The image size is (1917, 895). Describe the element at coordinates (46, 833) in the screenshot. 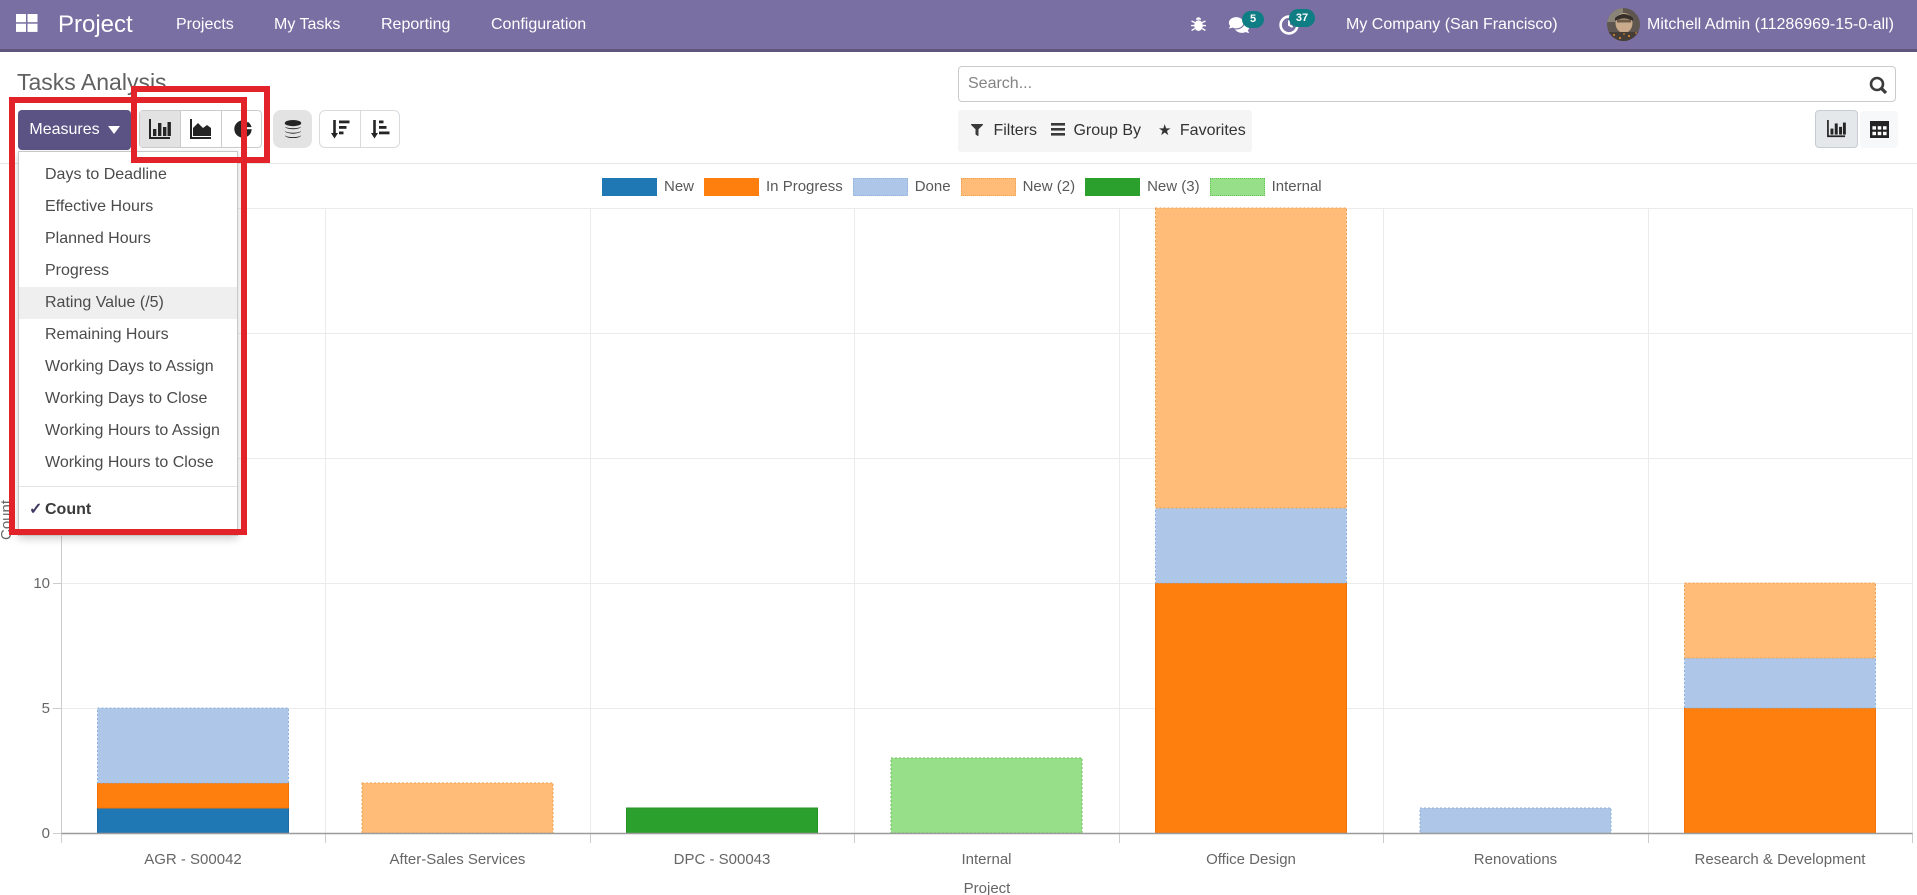

I see `svg-text: 0` at that location.